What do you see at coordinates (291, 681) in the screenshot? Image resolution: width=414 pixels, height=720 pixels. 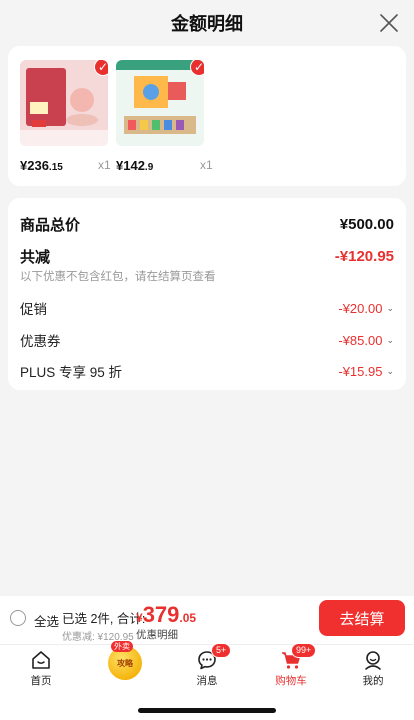 I see `tab-label: 购物车` at bounding box center [291, 681].